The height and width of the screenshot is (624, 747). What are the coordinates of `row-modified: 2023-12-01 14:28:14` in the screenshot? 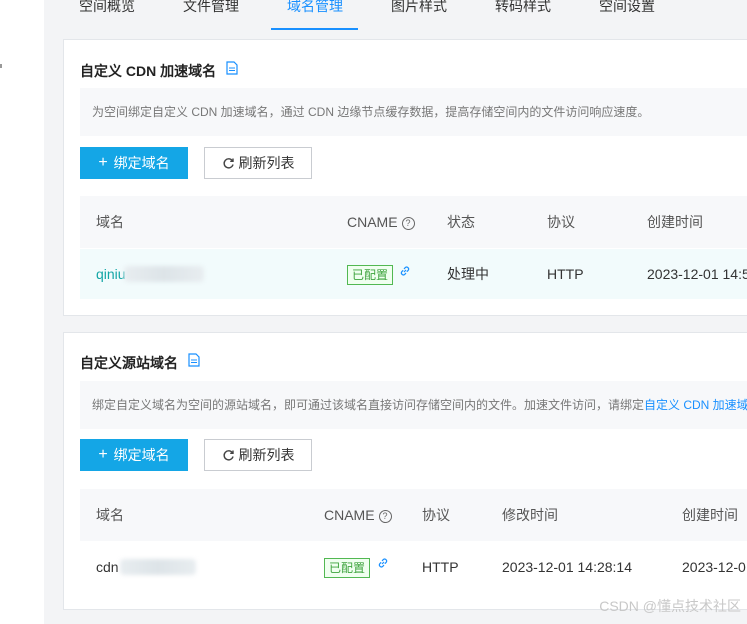 It's located at (567, 567).